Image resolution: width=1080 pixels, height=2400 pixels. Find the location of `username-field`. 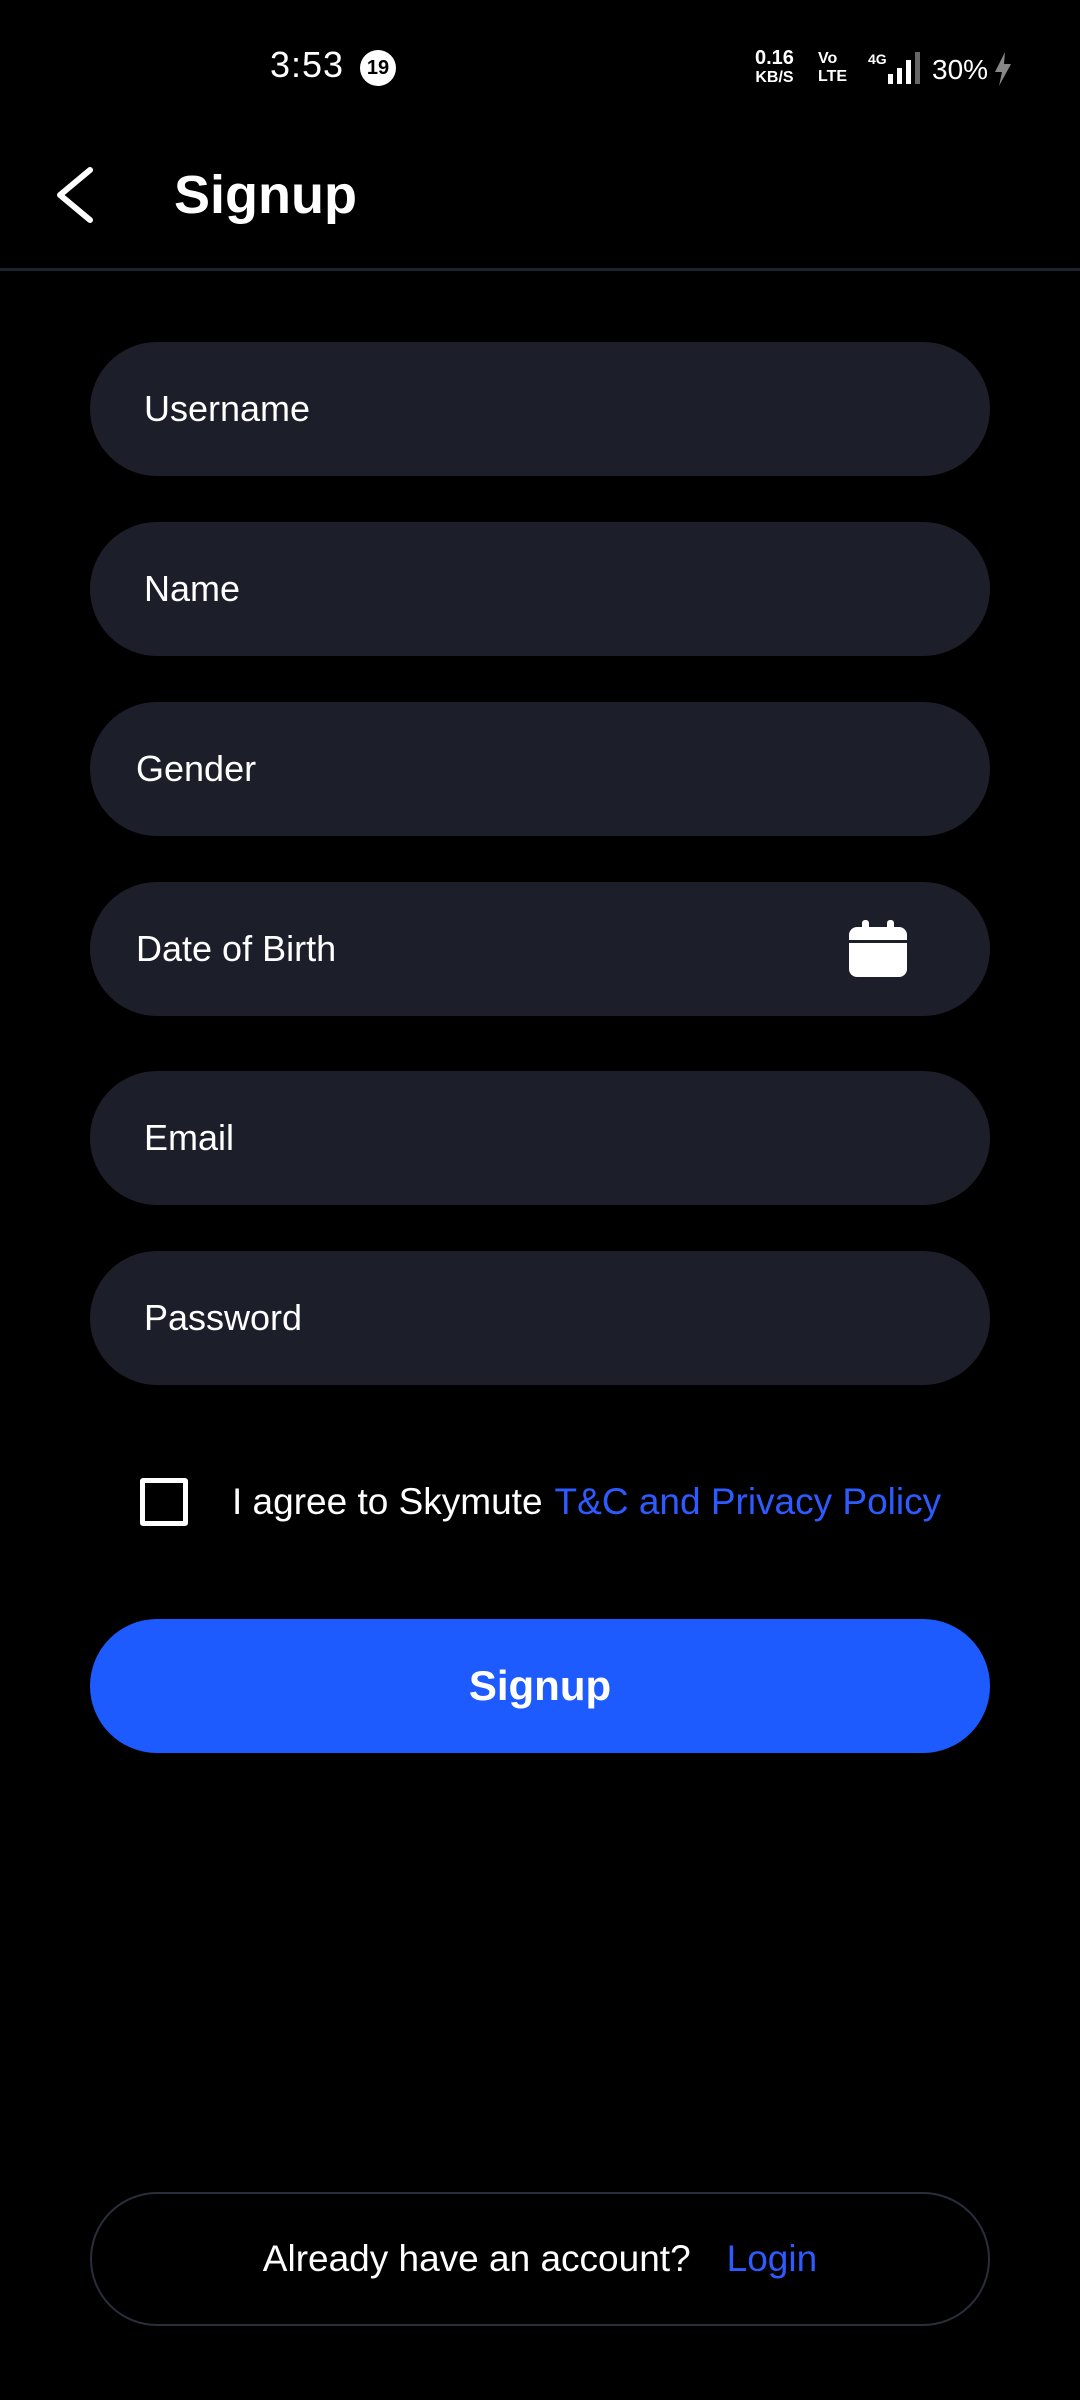

username-field is located at coordinates (540, 409).